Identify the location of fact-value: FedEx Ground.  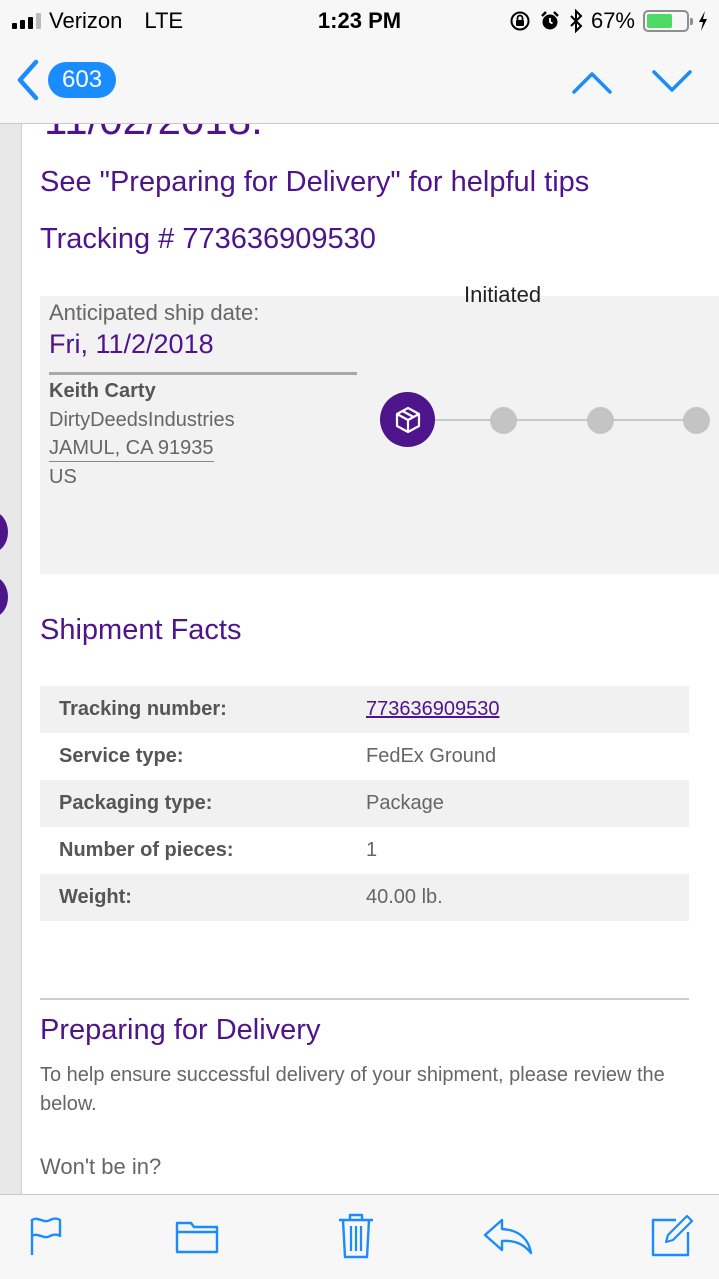
(431, 756).